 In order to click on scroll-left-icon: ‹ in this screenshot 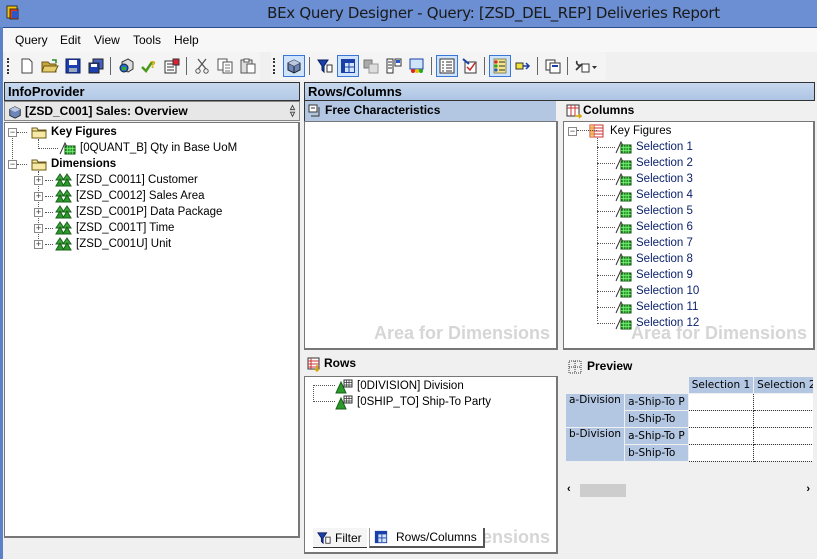, I will do `click(569, 489)`.